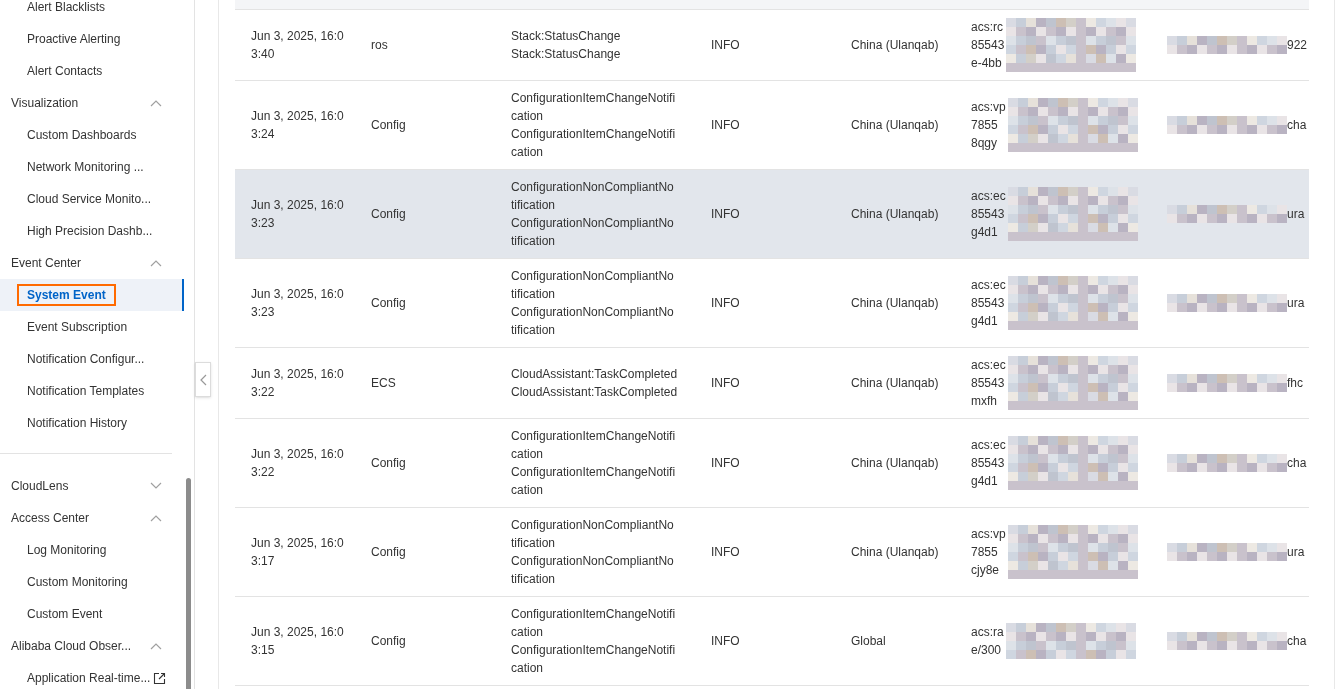  Describe the element at coordinates (989, 383) in the screenshot. I see `table-cell-text: acs:ec 85543 mxfh` at that location.